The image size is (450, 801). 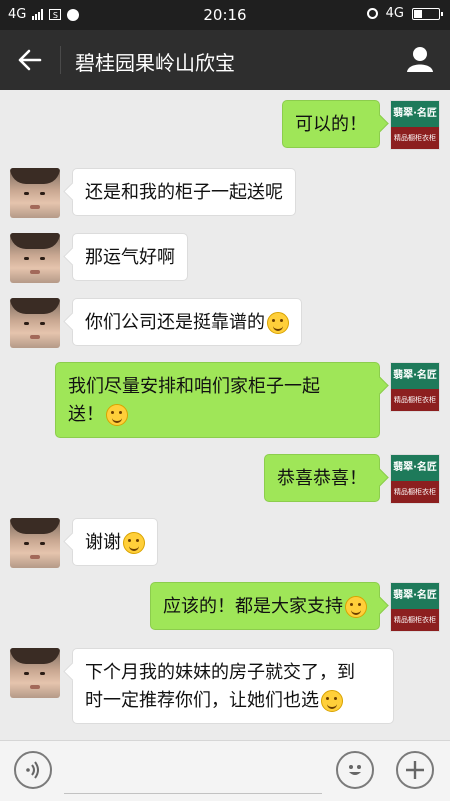 I want to click on plus-button, so click(x=415, y=770).